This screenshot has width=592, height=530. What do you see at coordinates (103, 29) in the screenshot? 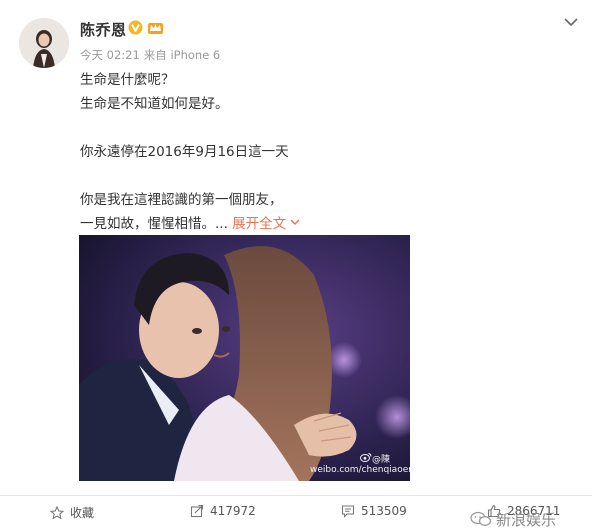
I see `username: 陈乔恩` at bounding box center [103, 29].